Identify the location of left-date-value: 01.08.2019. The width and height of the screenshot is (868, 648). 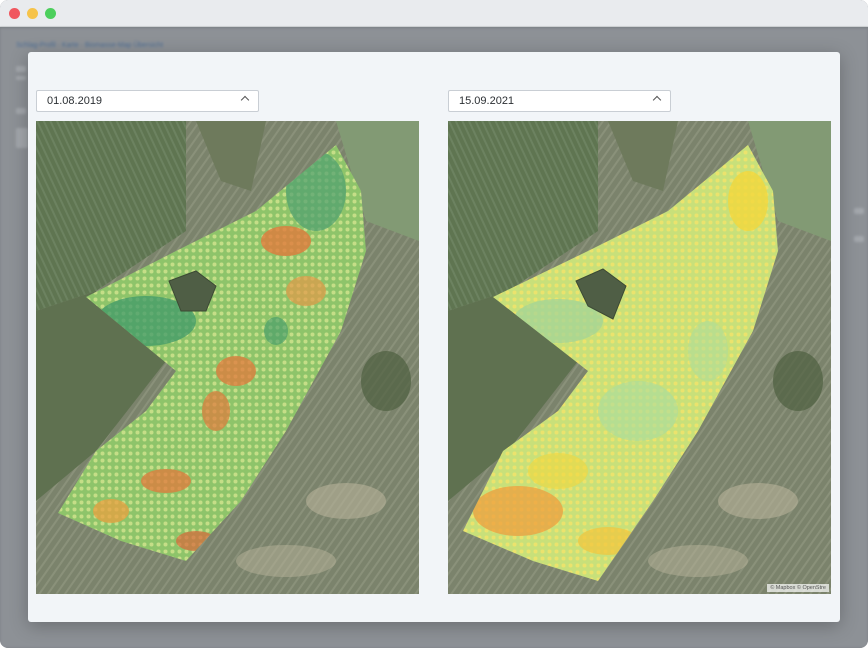
(75, 101).